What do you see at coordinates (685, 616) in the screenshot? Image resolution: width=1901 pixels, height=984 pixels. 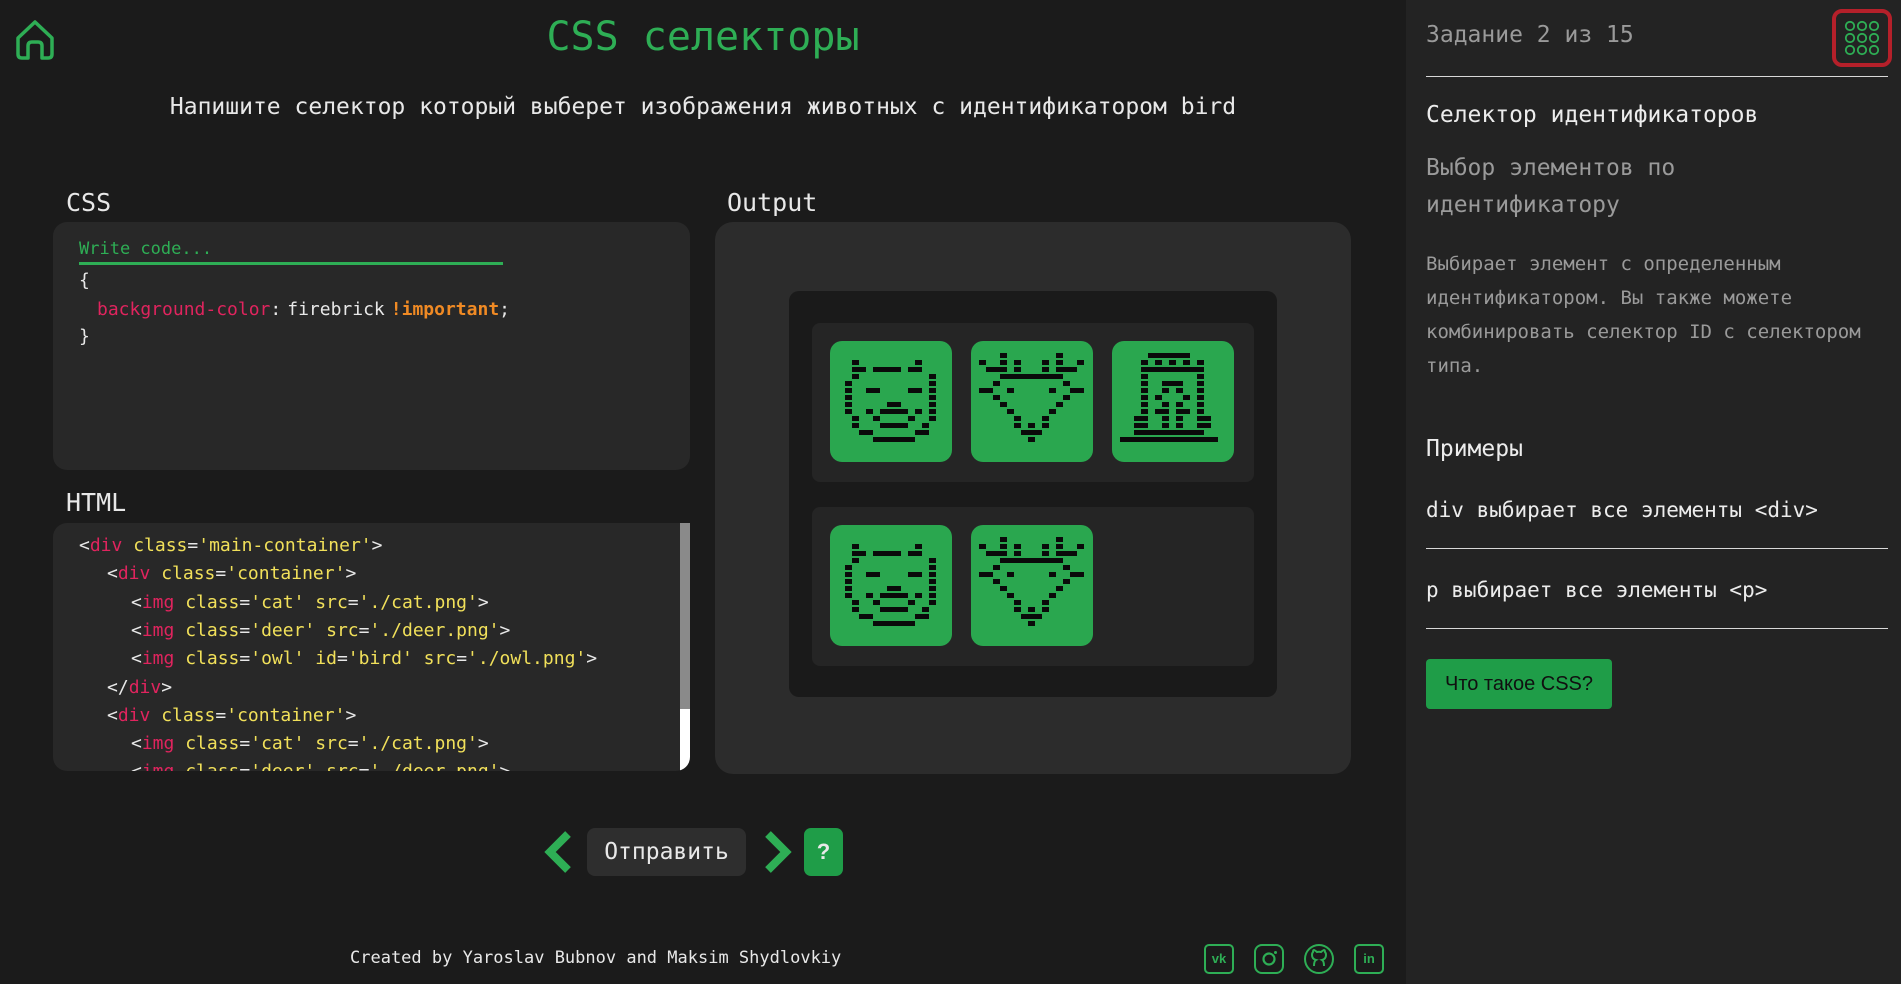 I see `html-scrollbar-thumb` at bounding box center [685, 616].